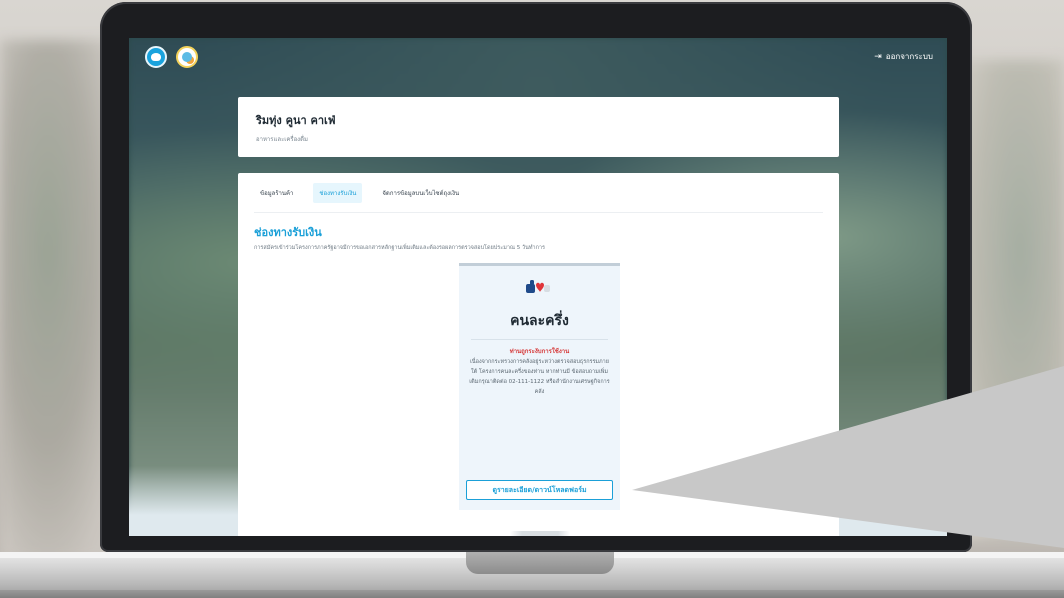 The image size is (1064, 598). What do you see at coordinates (539, 321) in the screenshot?
I see `program-title: คนละครึ่ง` at bounding box center [539, 321].